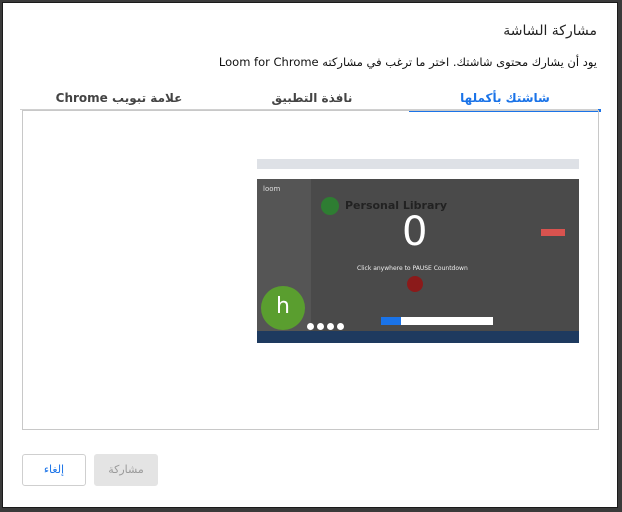  Describe the element at coordinates (391, 321) in the screenshot. I see `sharing-bar-accent` at that location.